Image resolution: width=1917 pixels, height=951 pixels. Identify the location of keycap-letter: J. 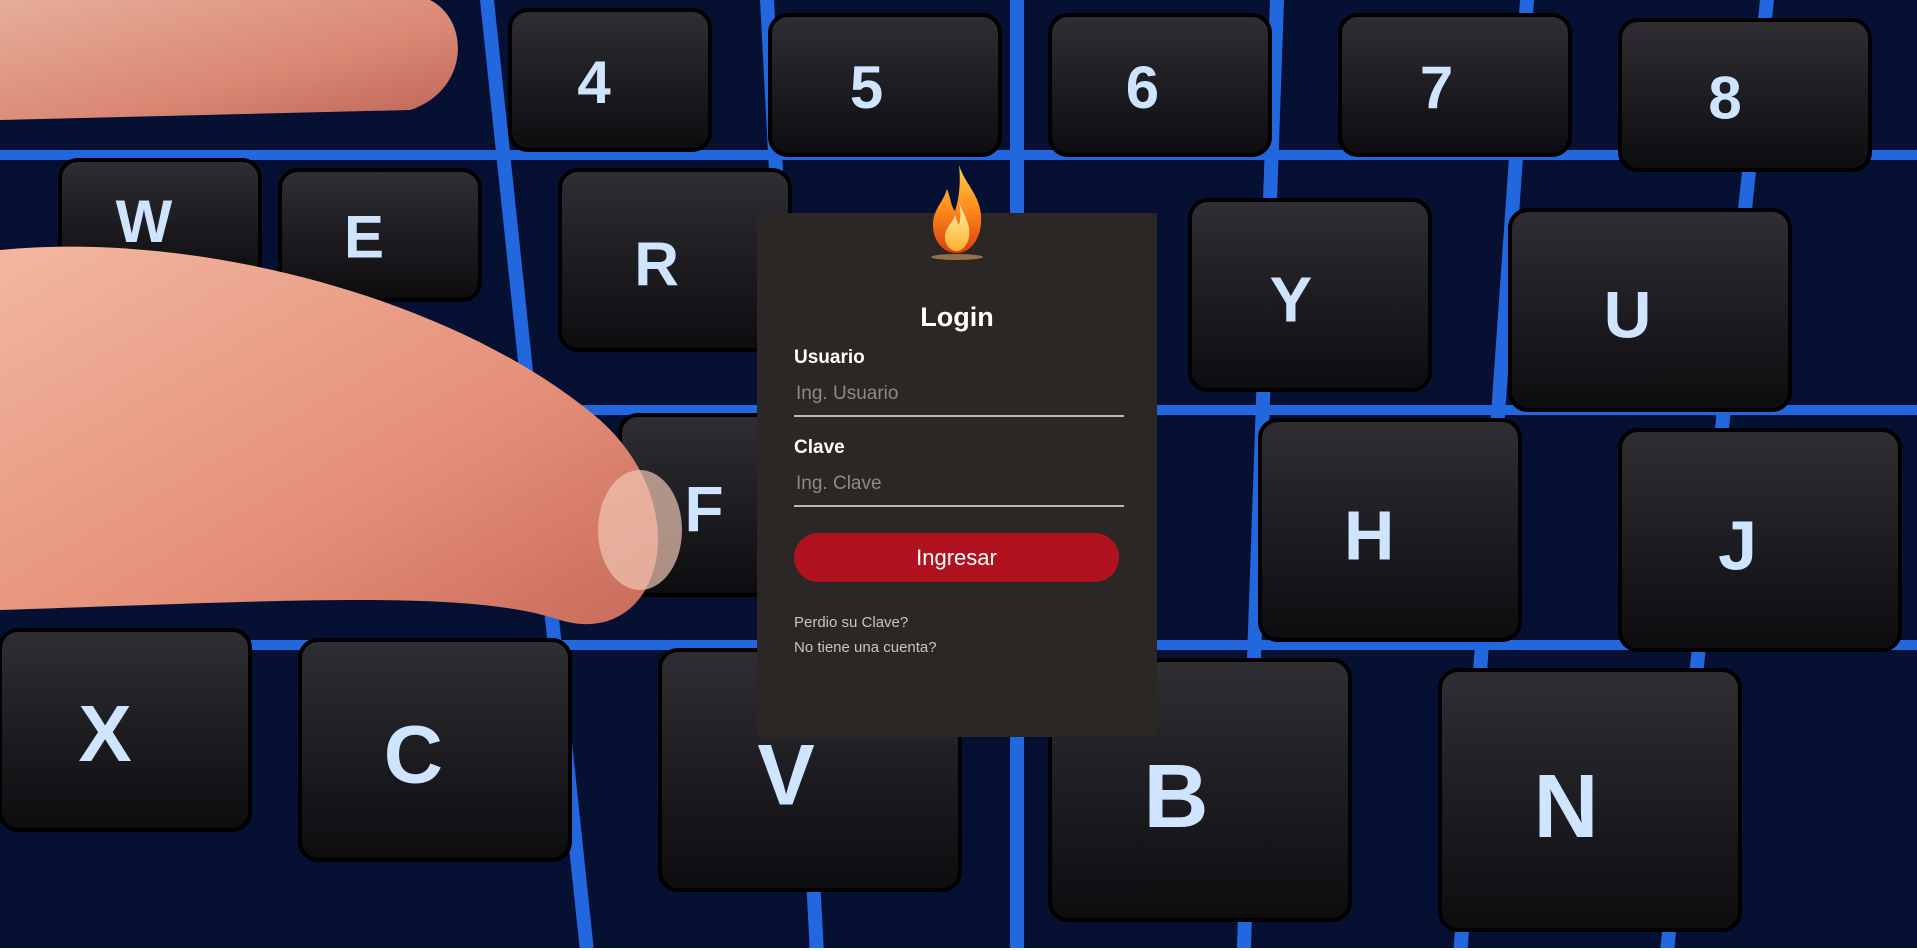
(1737, 545).